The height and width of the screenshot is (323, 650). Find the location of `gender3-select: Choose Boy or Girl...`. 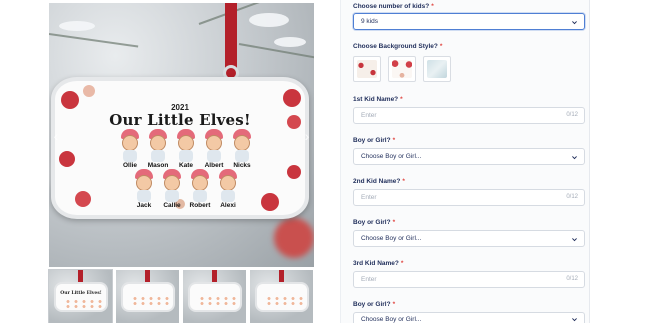

gender3-select: Choose Boy or Girl... is located at coordinates (469, 317).